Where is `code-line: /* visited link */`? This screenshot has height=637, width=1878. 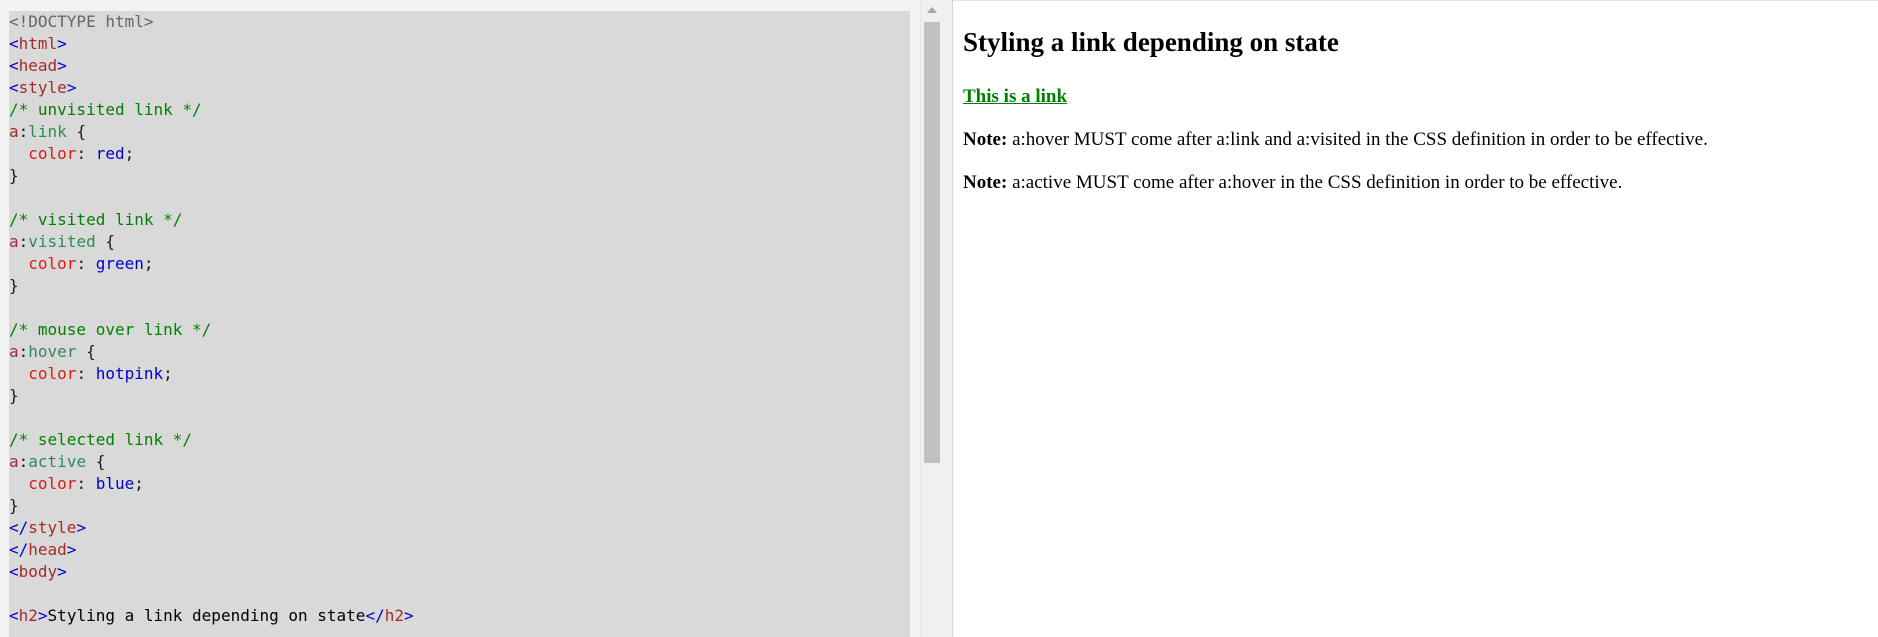 code-line: /* visited link */ is located at coordinates (459, 220).